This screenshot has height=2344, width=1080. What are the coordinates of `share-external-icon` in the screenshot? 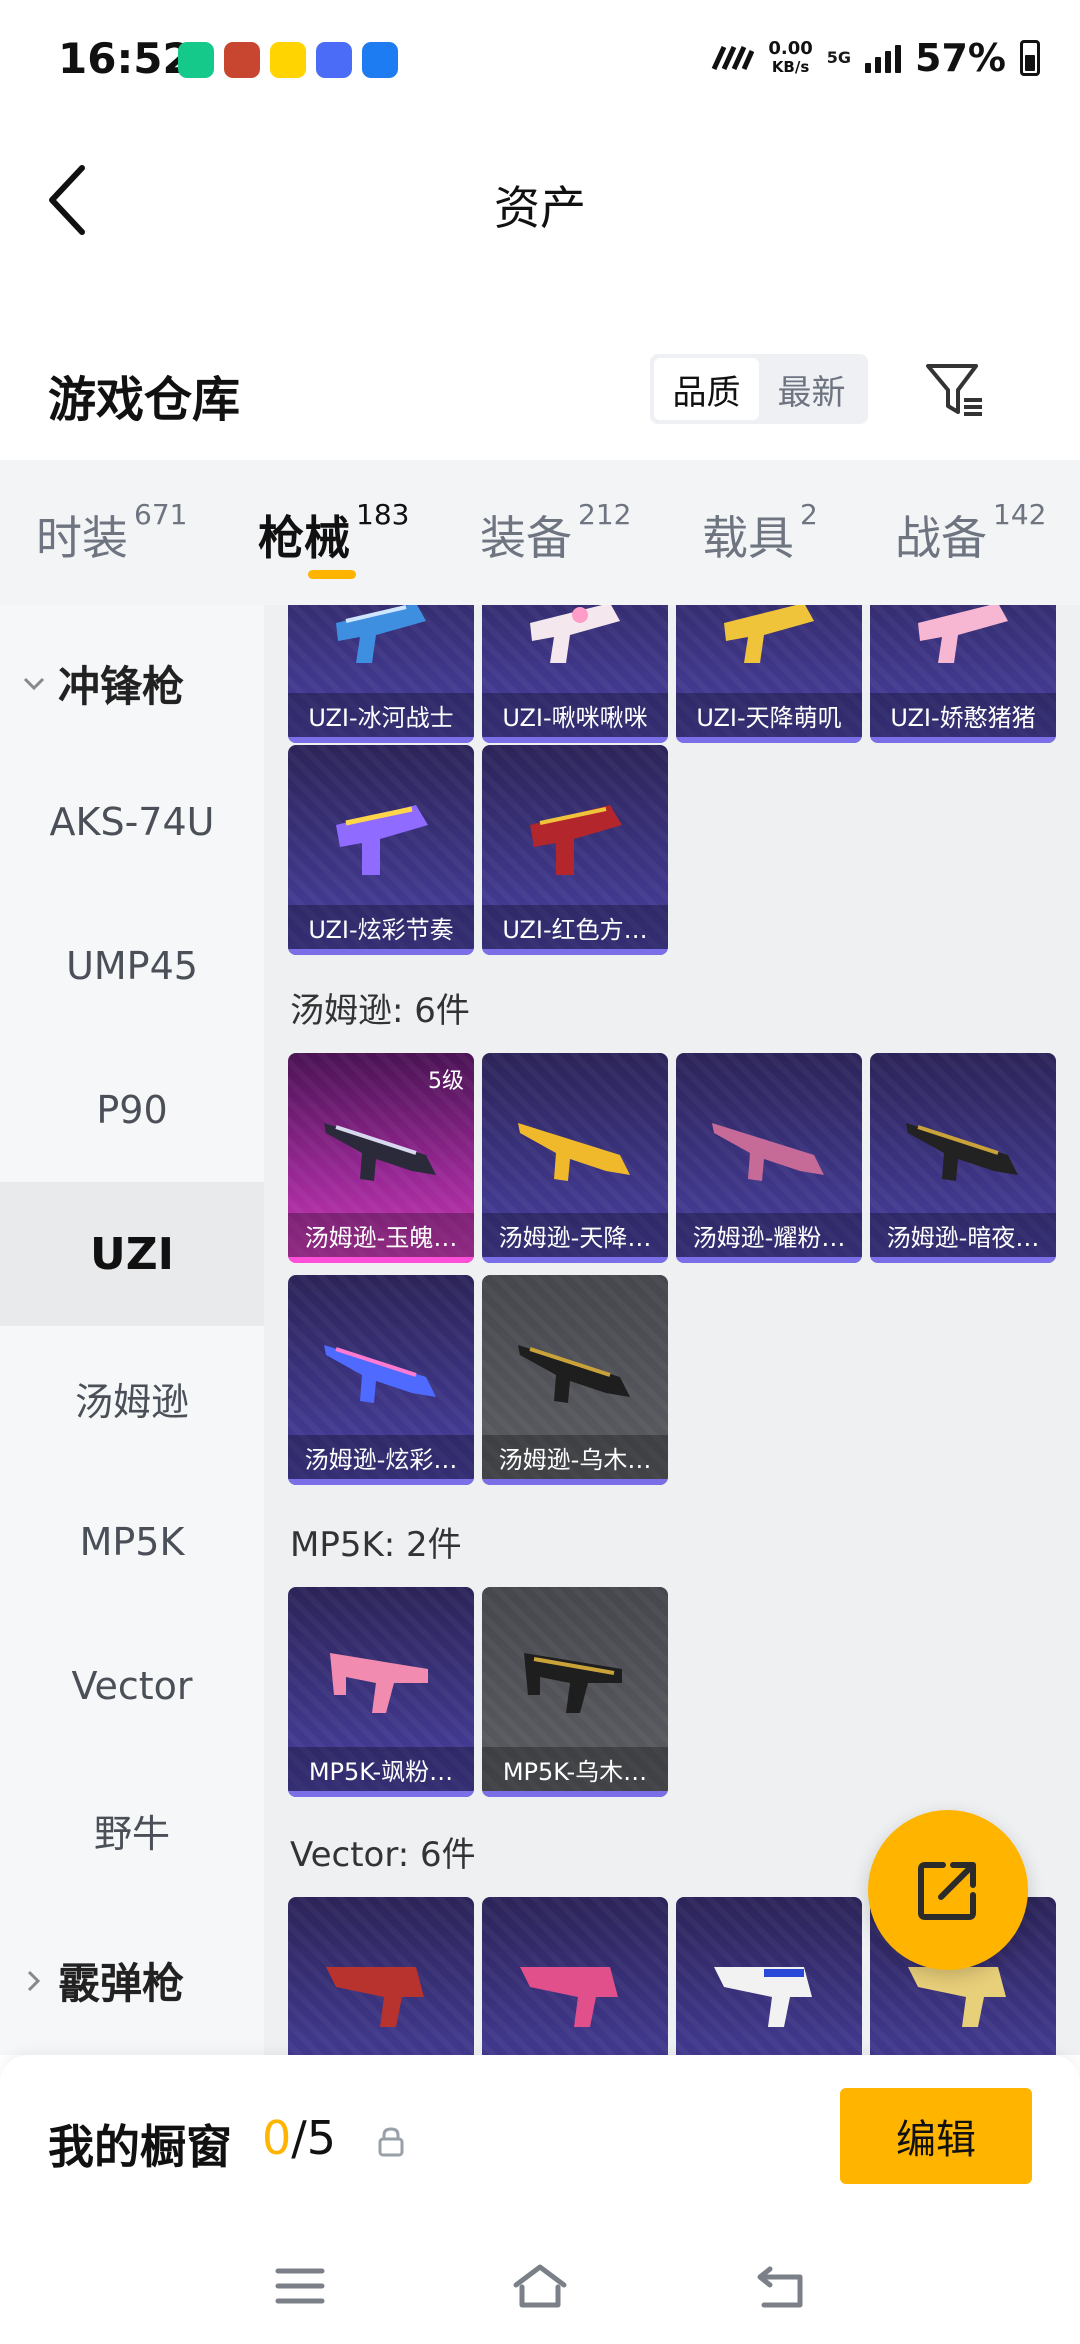 It's located at (947, 1891).